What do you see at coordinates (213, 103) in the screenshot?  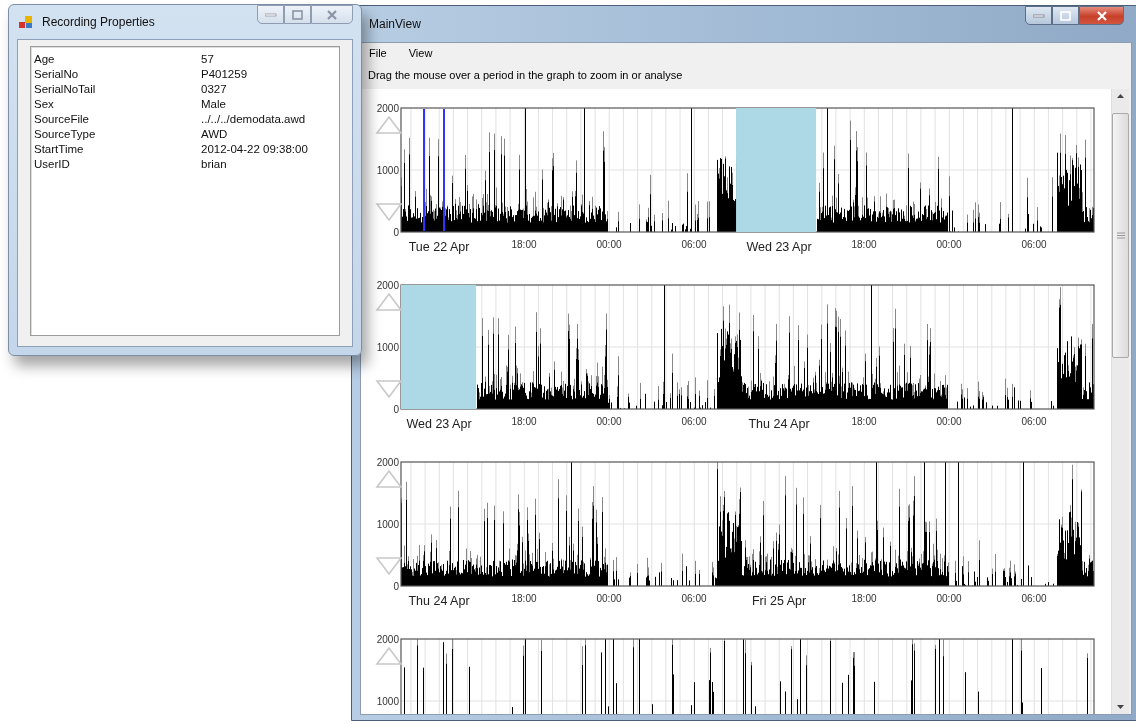 I see `property-value: Male` at bounding box center [213, 103].